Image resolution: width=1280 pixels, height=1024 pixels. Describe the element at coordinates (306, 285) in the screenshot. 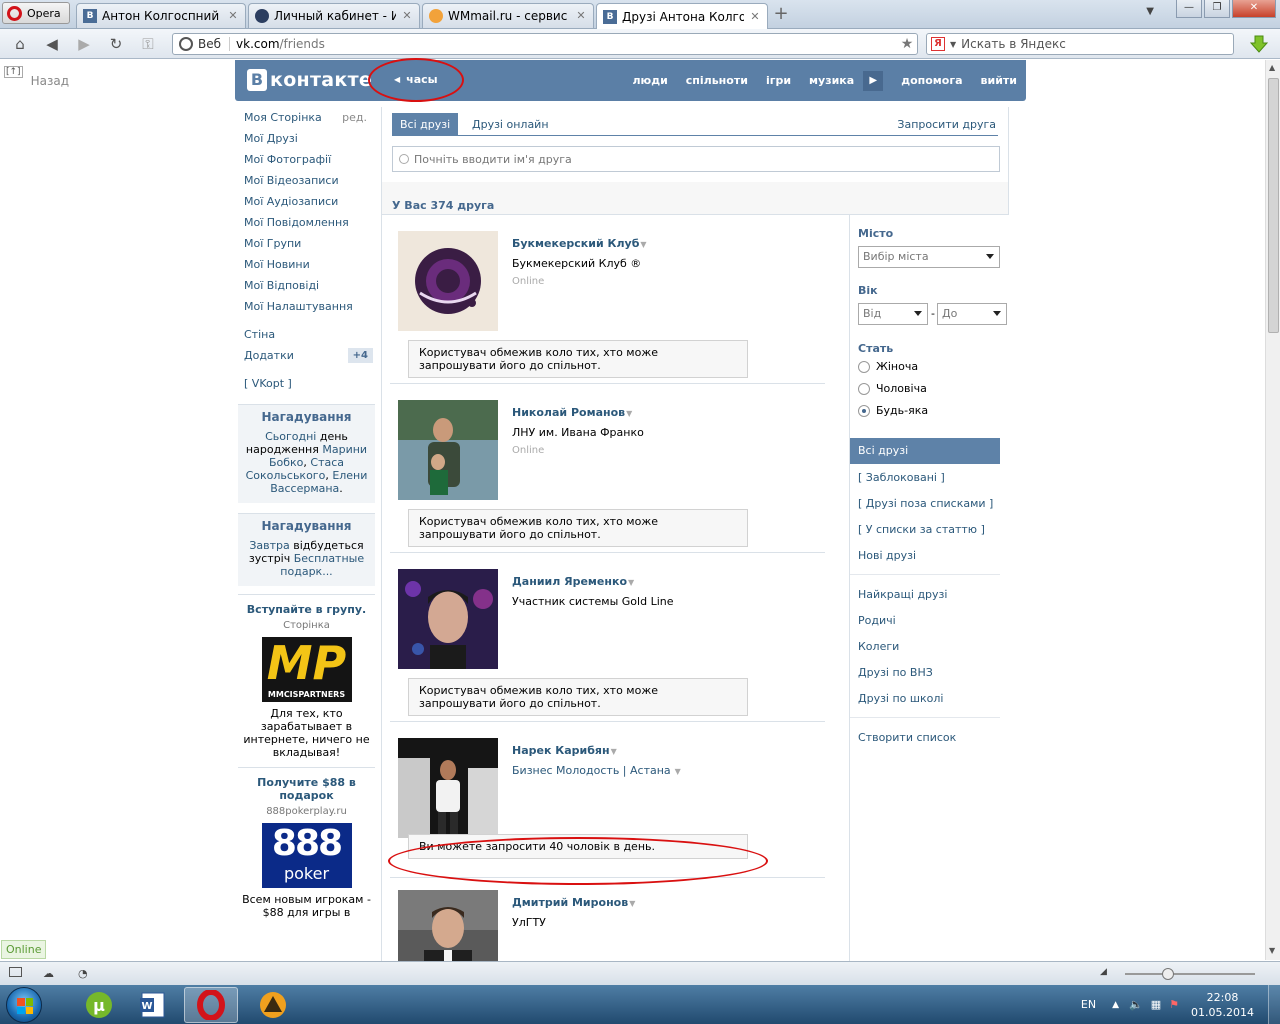

I see `sidebar-item-answers: Мої Відповіді` at that location.